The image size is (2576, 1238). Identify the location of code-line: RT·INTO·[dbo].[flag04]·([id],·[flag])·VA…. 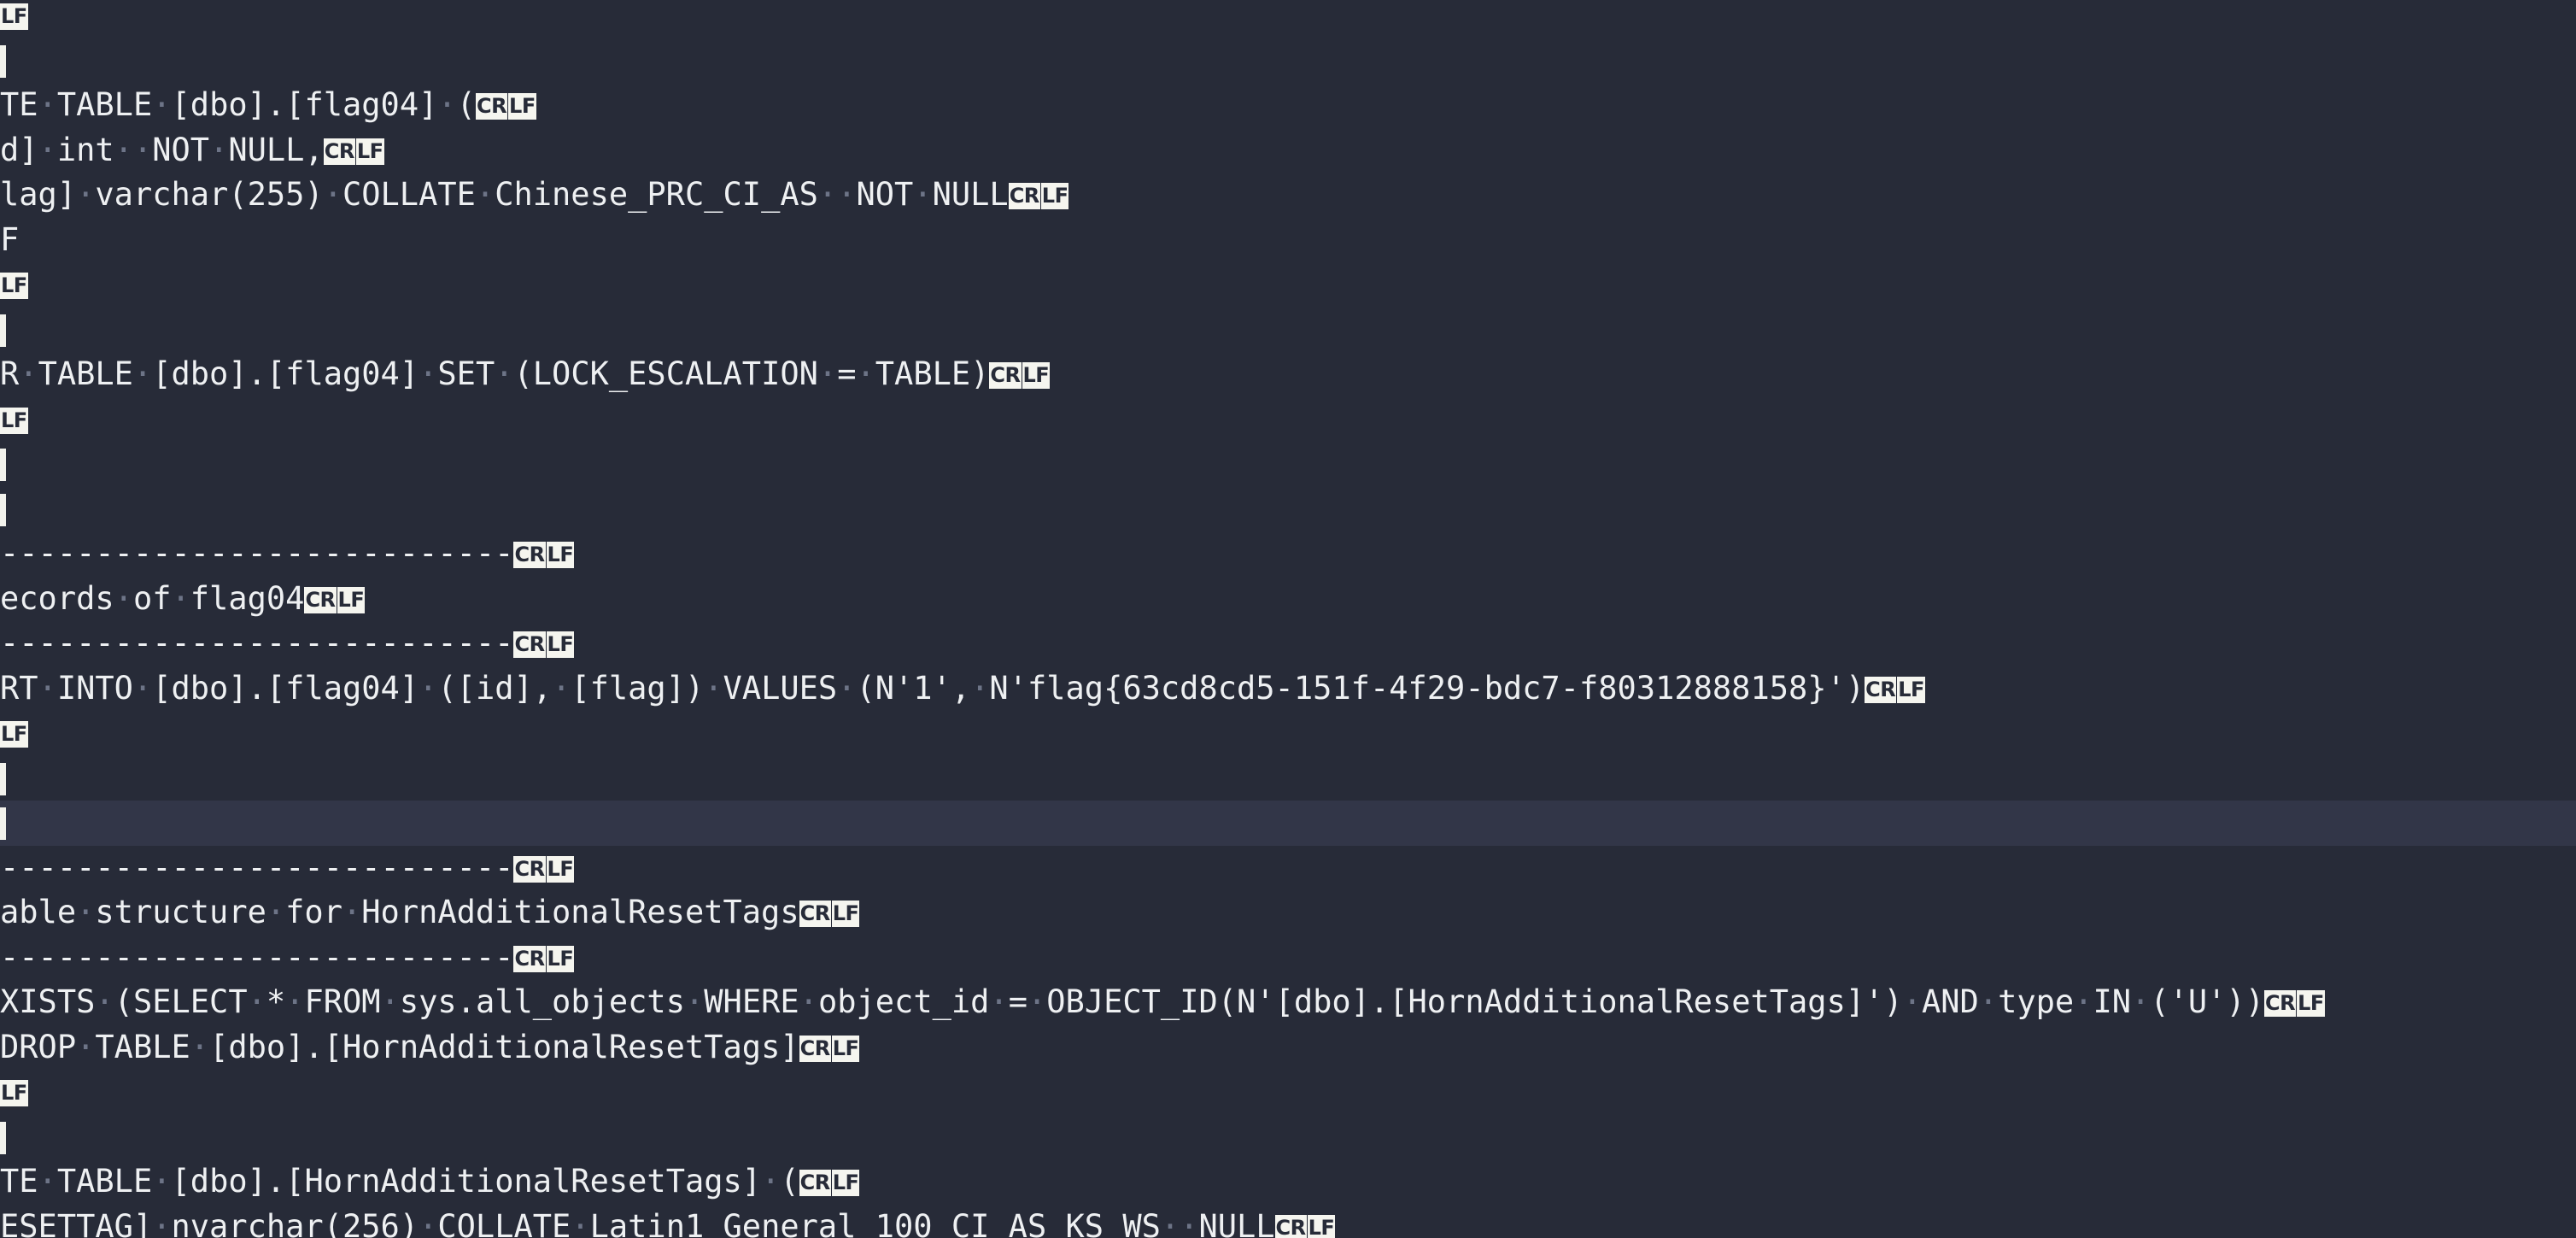
(1288, 689).